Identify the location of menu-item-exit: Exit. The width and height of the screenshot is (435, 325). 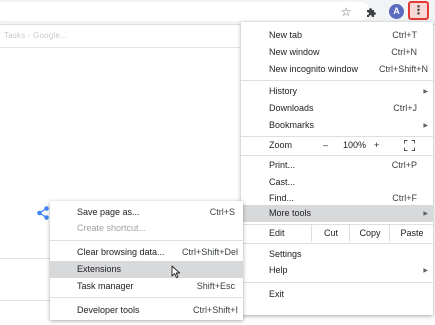
(337, 294).